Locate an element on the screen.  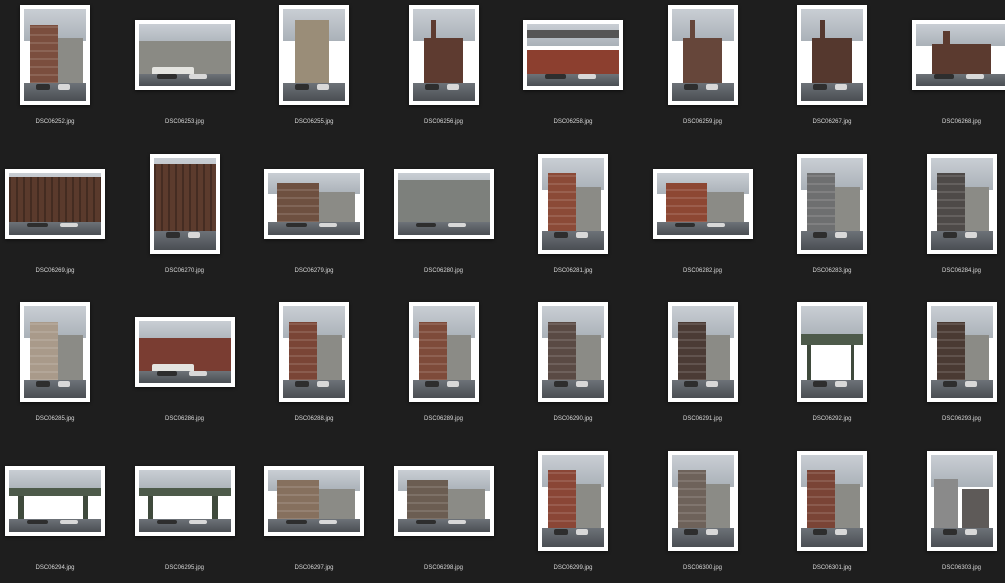
file-thumbnail: DSC06299.jpg is located at coordinates (573, 515).